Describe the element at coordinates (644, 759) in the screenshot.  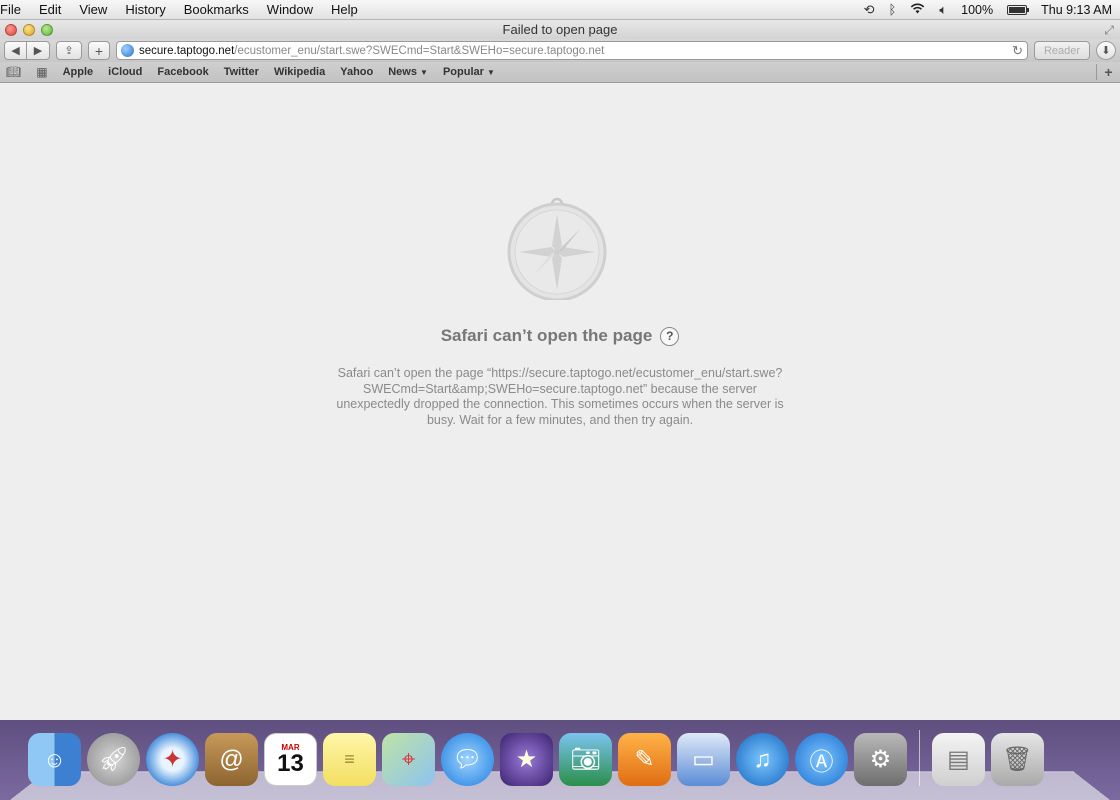
I see `pages-icon: ✎` at that location.